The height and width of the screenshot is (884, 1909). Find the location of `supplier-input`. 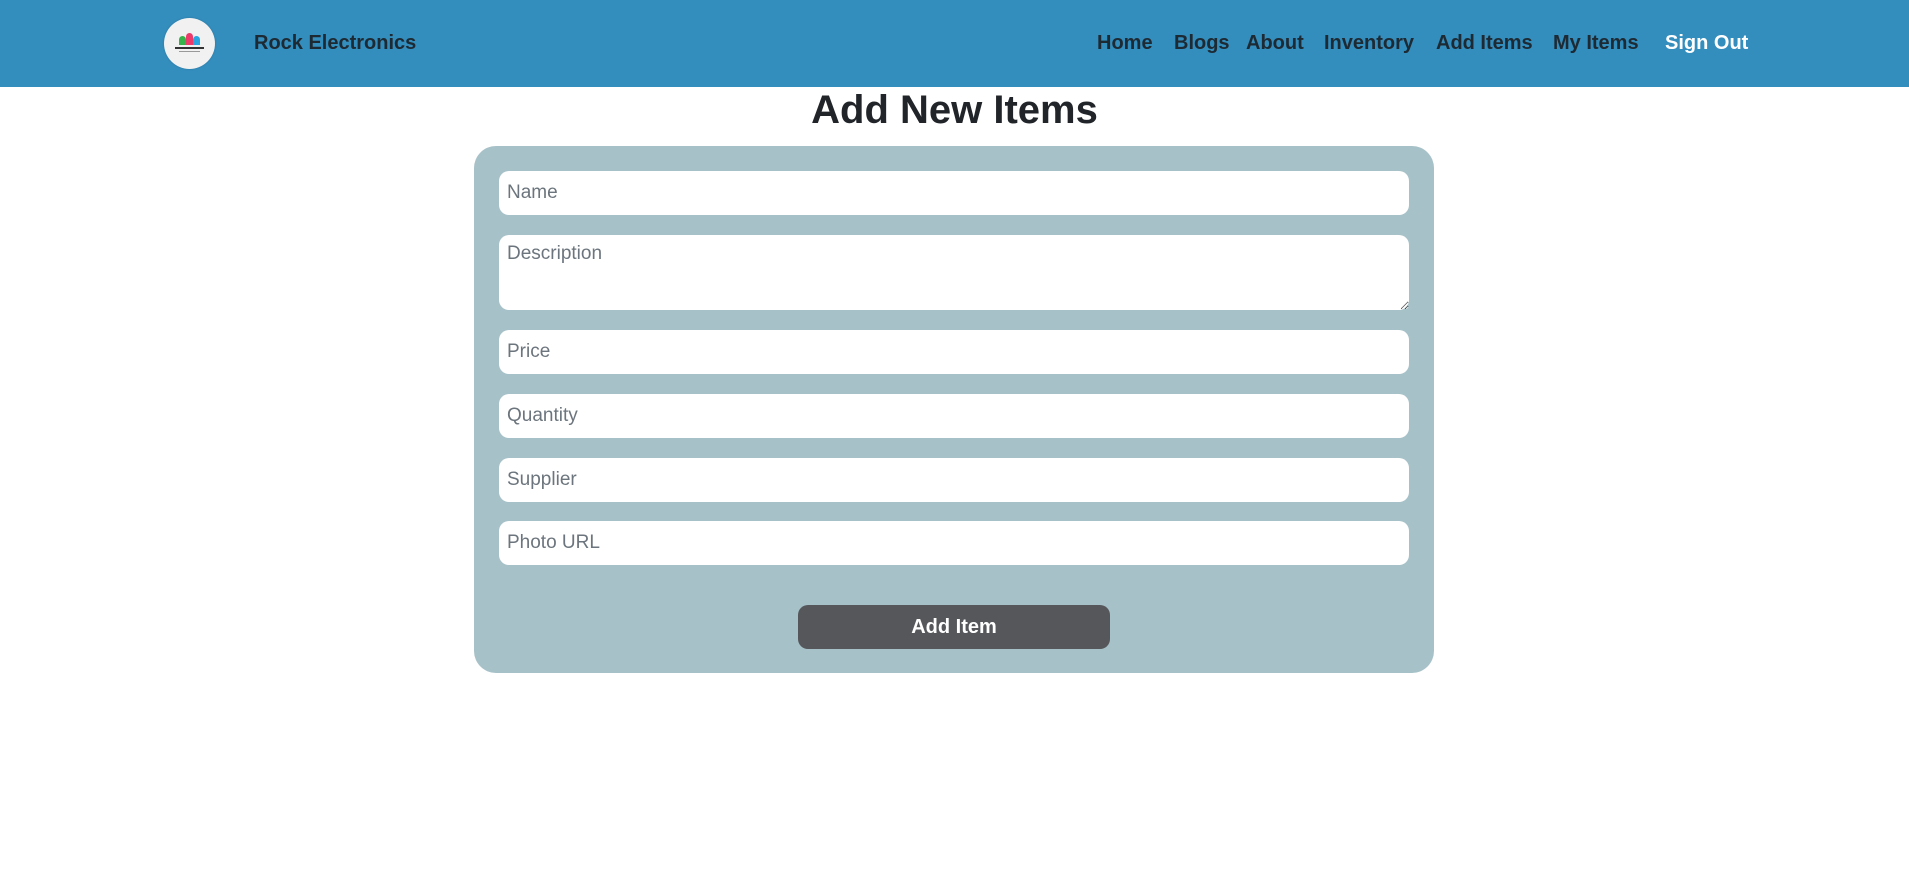

supplier-input is located at coordinates (954, 480).